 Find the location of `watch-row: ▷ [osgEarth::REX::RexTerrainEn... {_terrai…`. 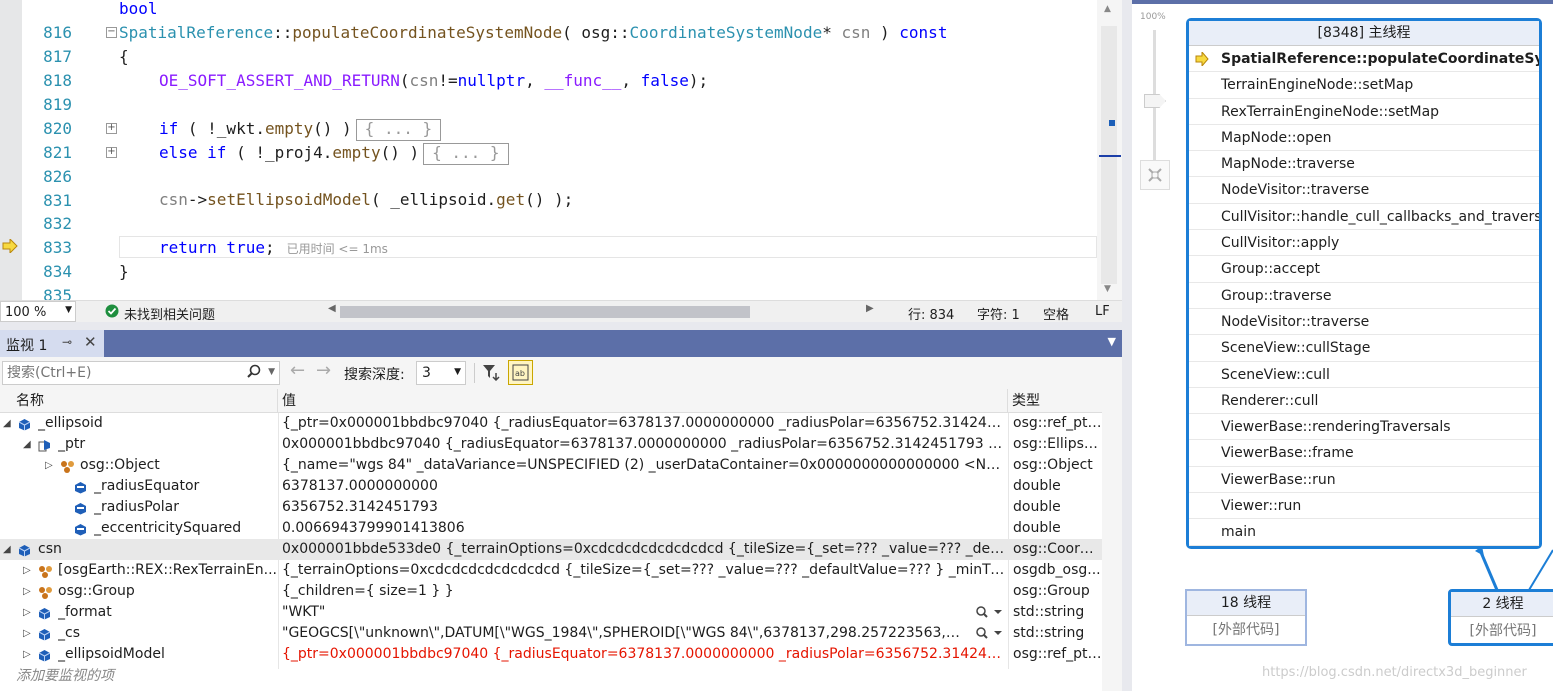

watch-row: ▷ [osgEarth::REX::RexTerrainEn... {_terrai… is located at coordinates (551, 570).